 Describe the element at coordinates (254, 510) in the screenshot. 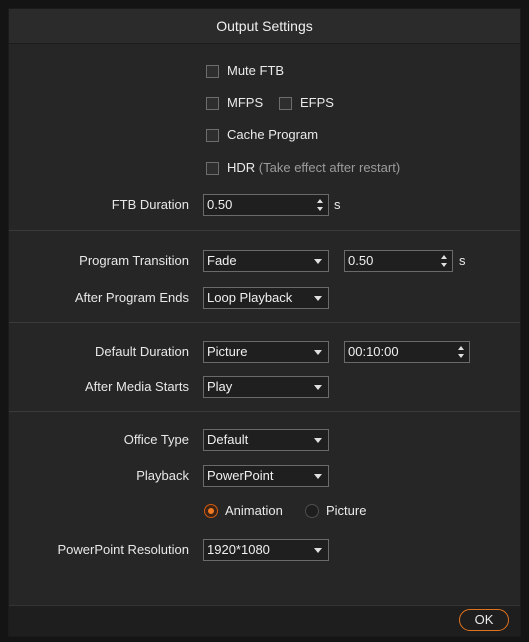

I see `animation-radio-label: Animation` at that location.